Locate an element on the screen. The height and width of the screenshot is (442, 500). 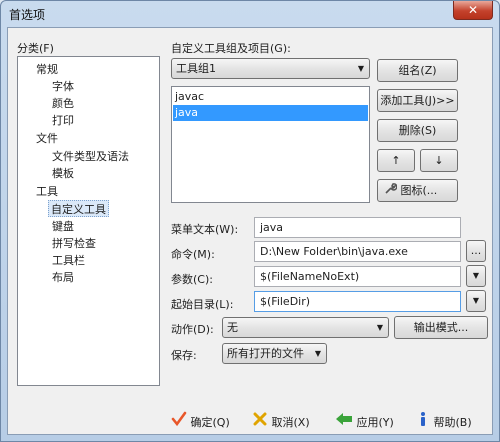
ok-button: 确定(Q) is located at coordinates (200, 422).